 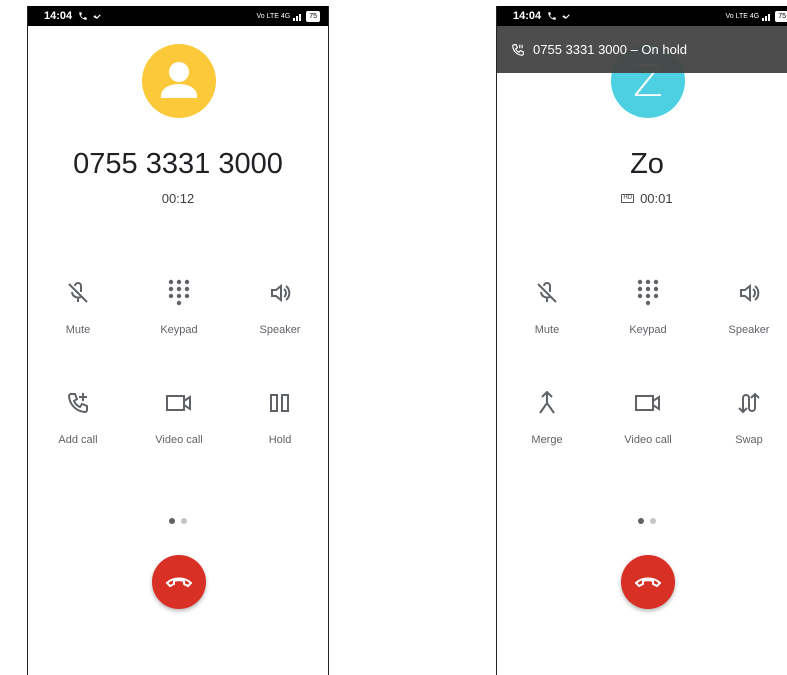 What do you see at coordinates (78, 417) in the screenshot?
I see `add-call-button: Add call` at bounding box center [78, 417].